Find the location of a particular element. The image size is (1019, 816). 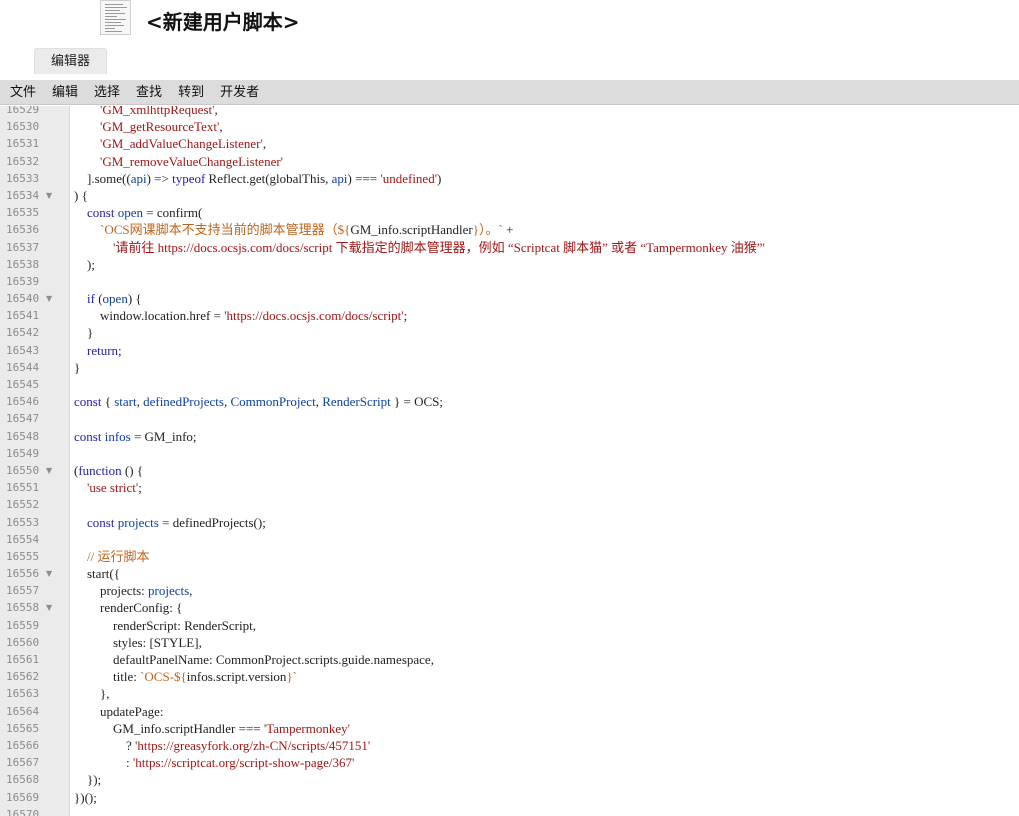

code-text: 'GM_removeValueChangeListener' is located at coordinates (192, 161).